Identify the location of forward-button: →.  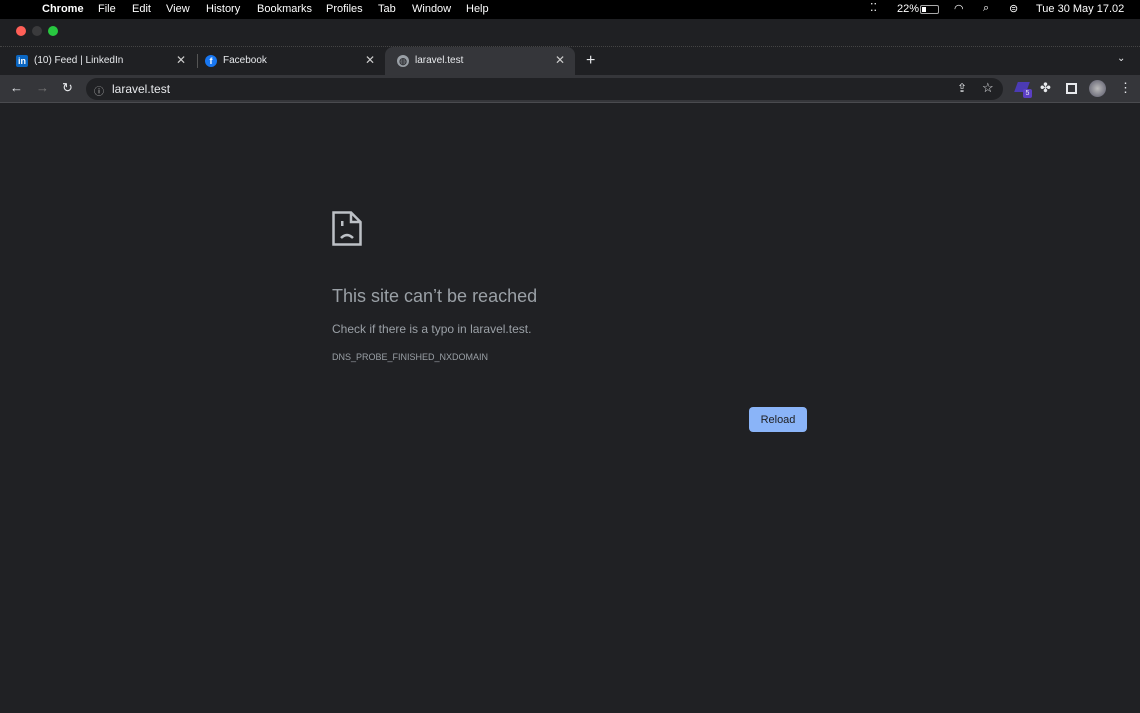
(42, 87).